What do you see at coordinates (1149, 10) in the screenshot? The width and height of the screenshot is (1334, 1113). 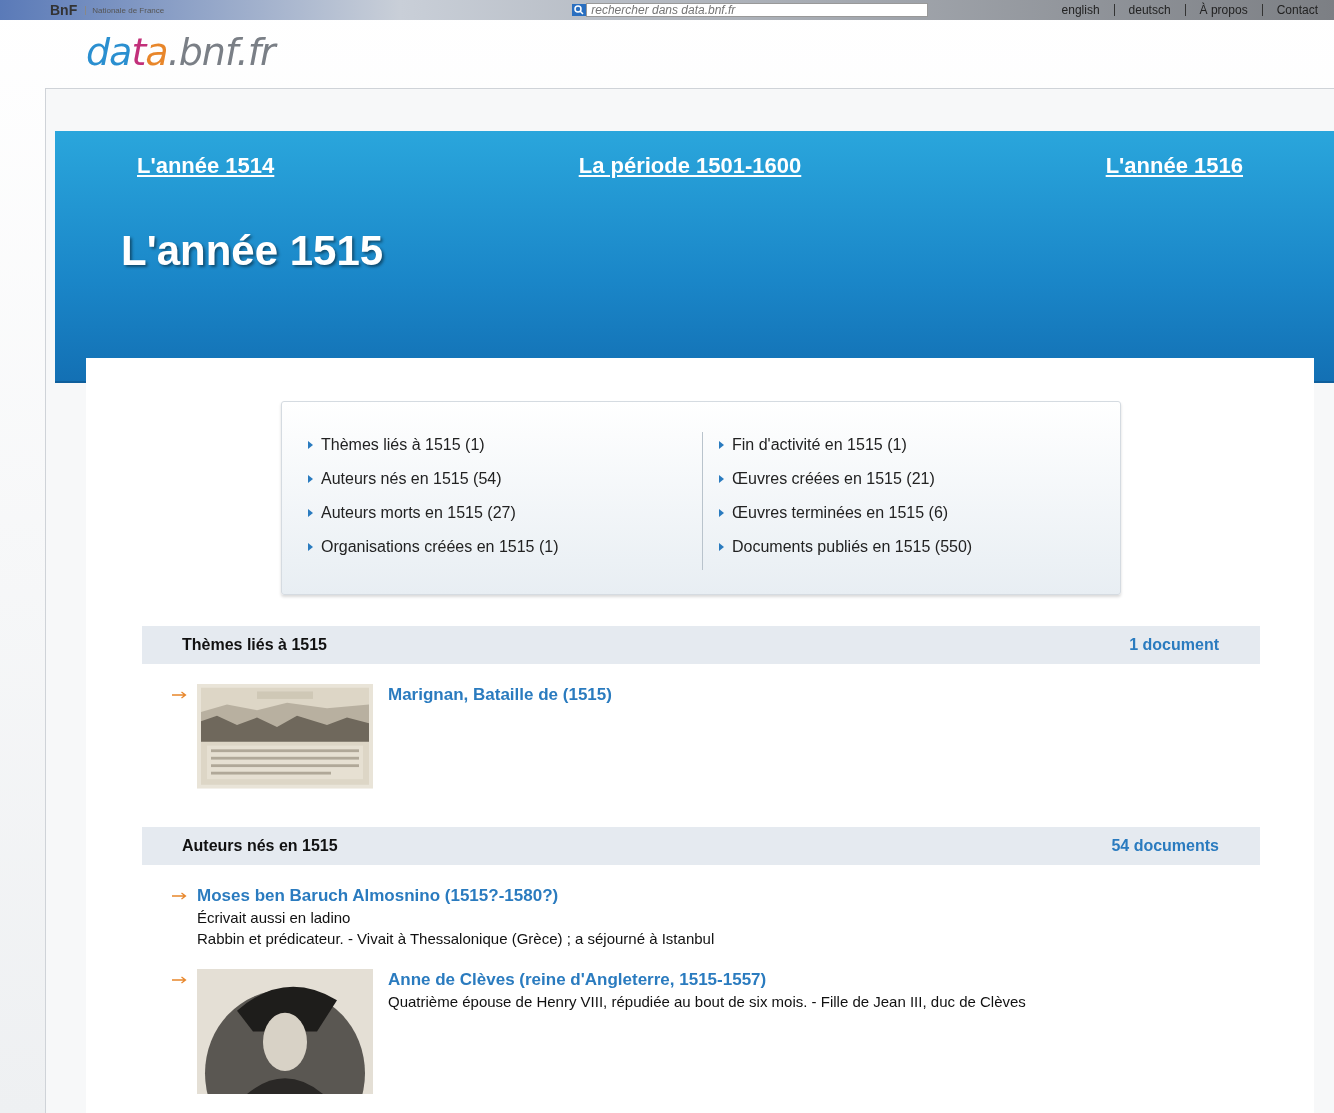 I see `nav-link: deutsch` at bounding box center [1149, 10].